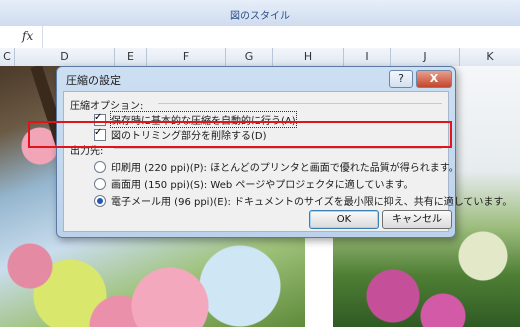 The image size is (520, 327). I want to click on screen-radio, so click(100, 183).